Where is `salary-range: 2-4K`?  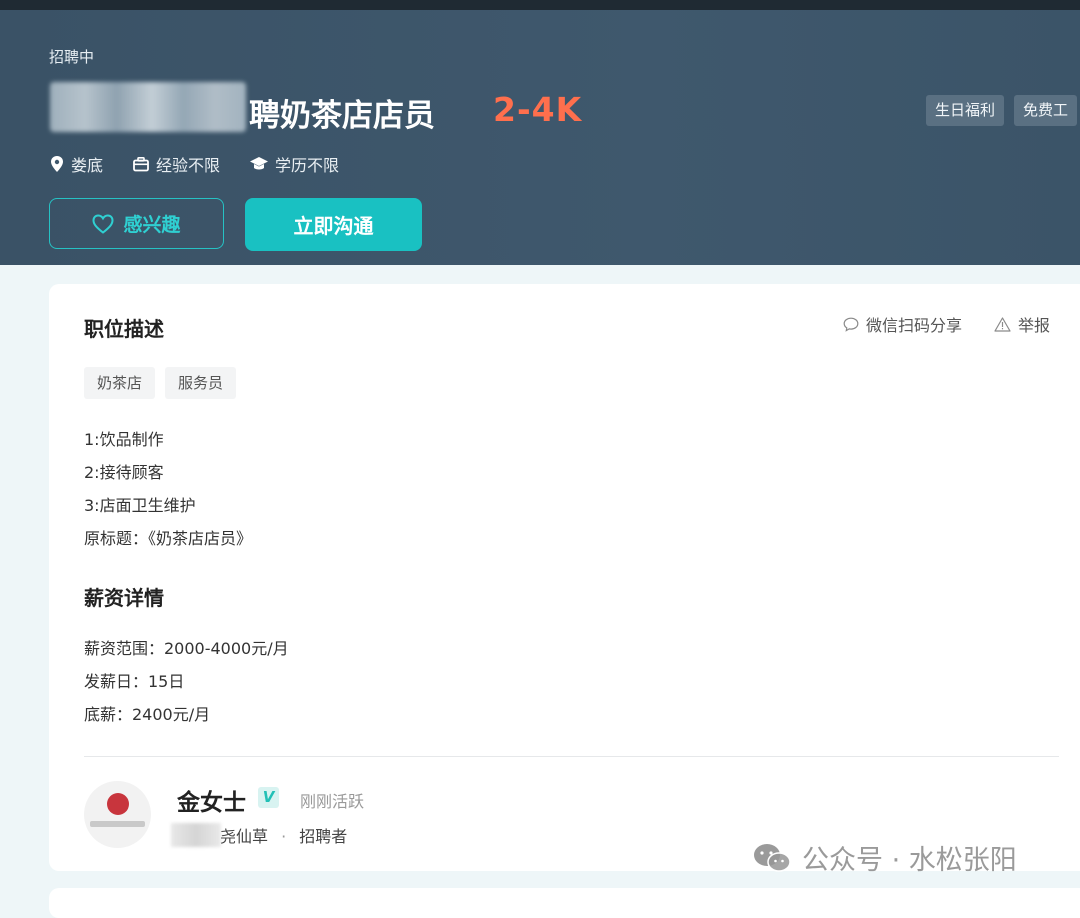
salary-range: 2-4K is located at coordinates (538, 109).